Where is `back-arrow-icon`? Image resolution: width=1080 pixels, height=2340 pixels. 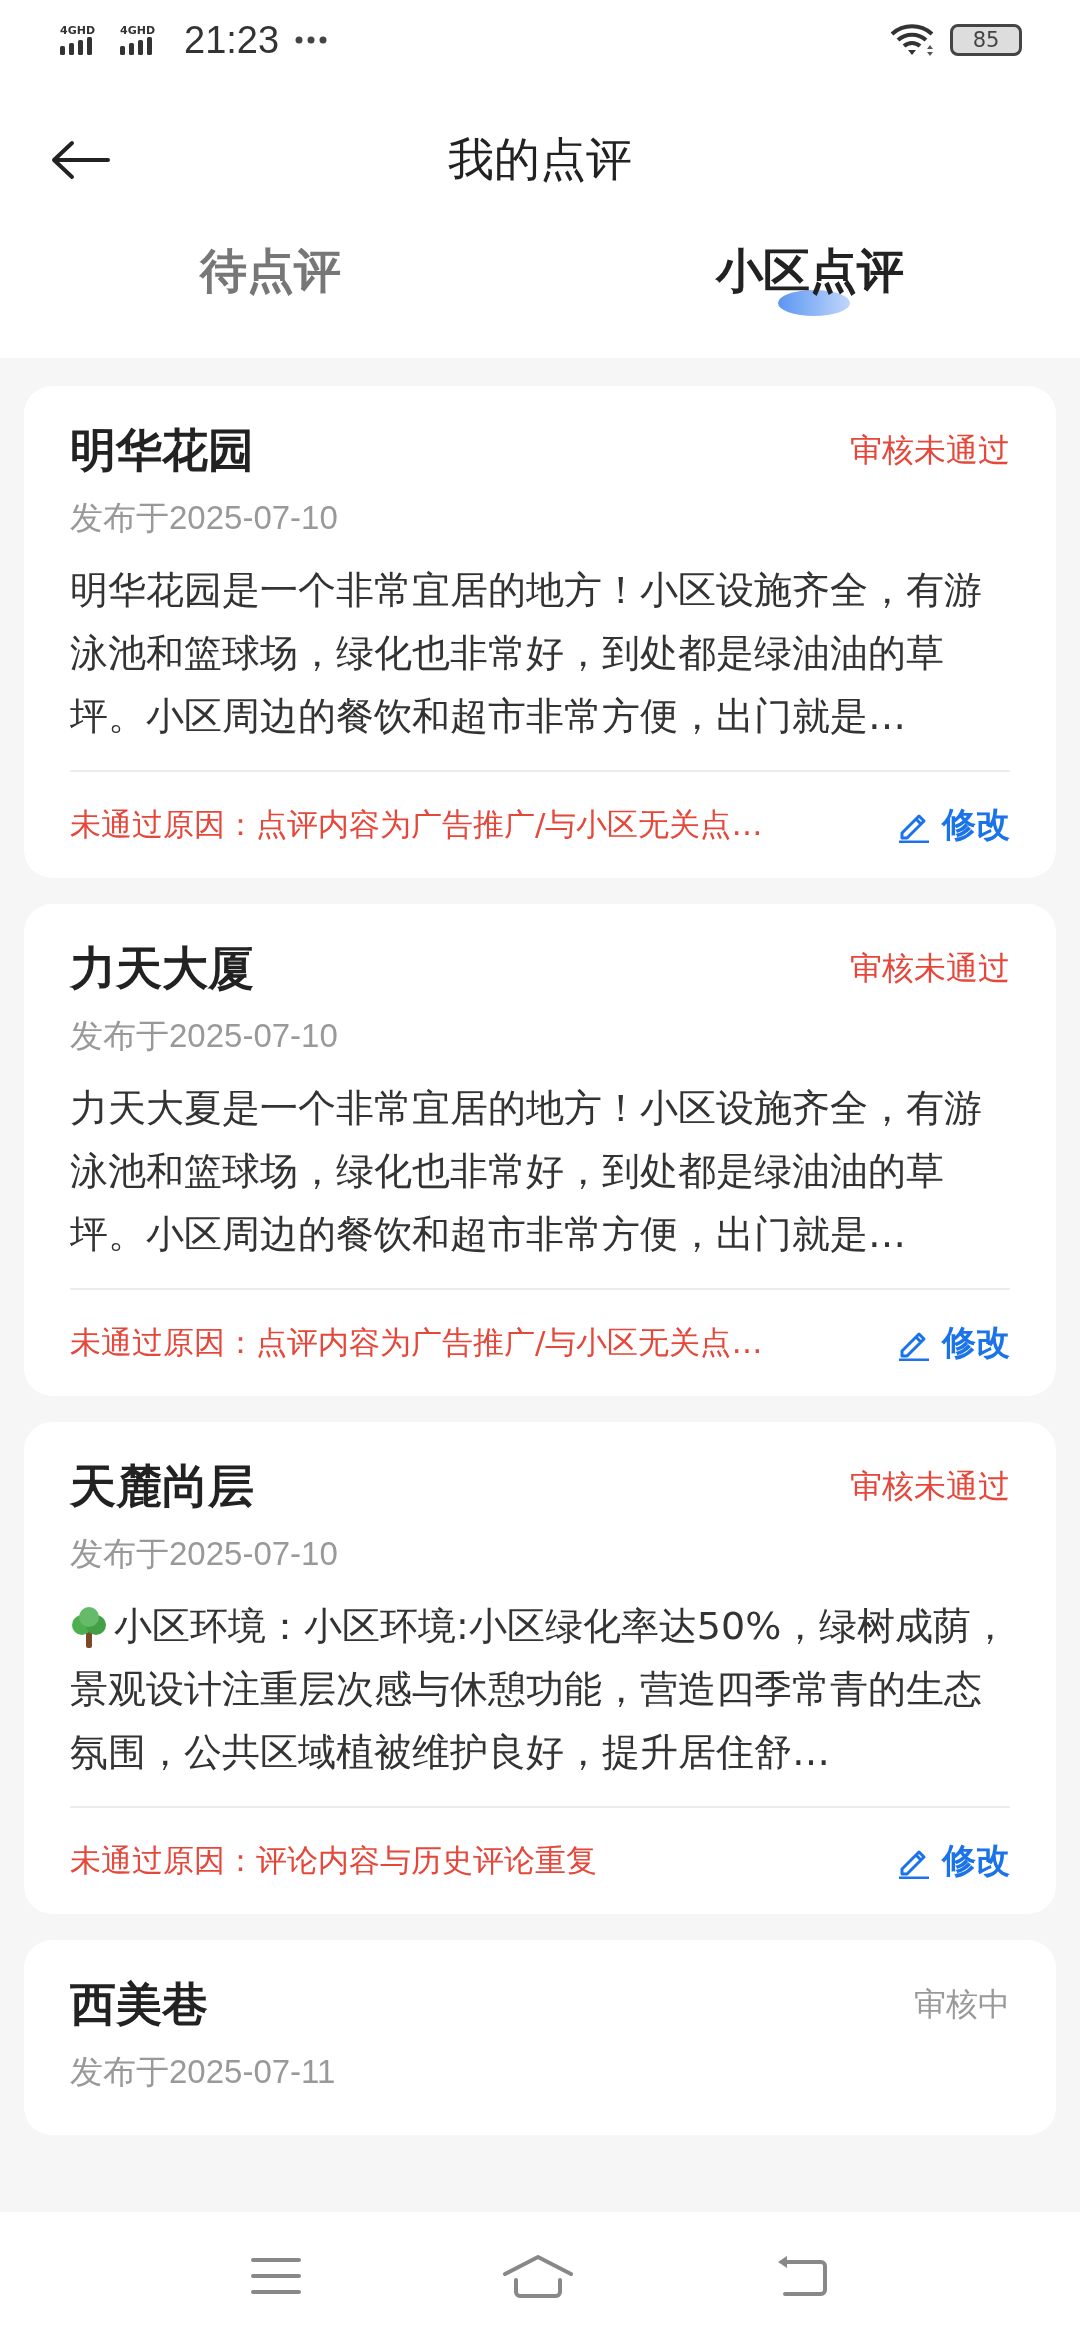
back-arrow-icon is located at coordinates (80, 160).